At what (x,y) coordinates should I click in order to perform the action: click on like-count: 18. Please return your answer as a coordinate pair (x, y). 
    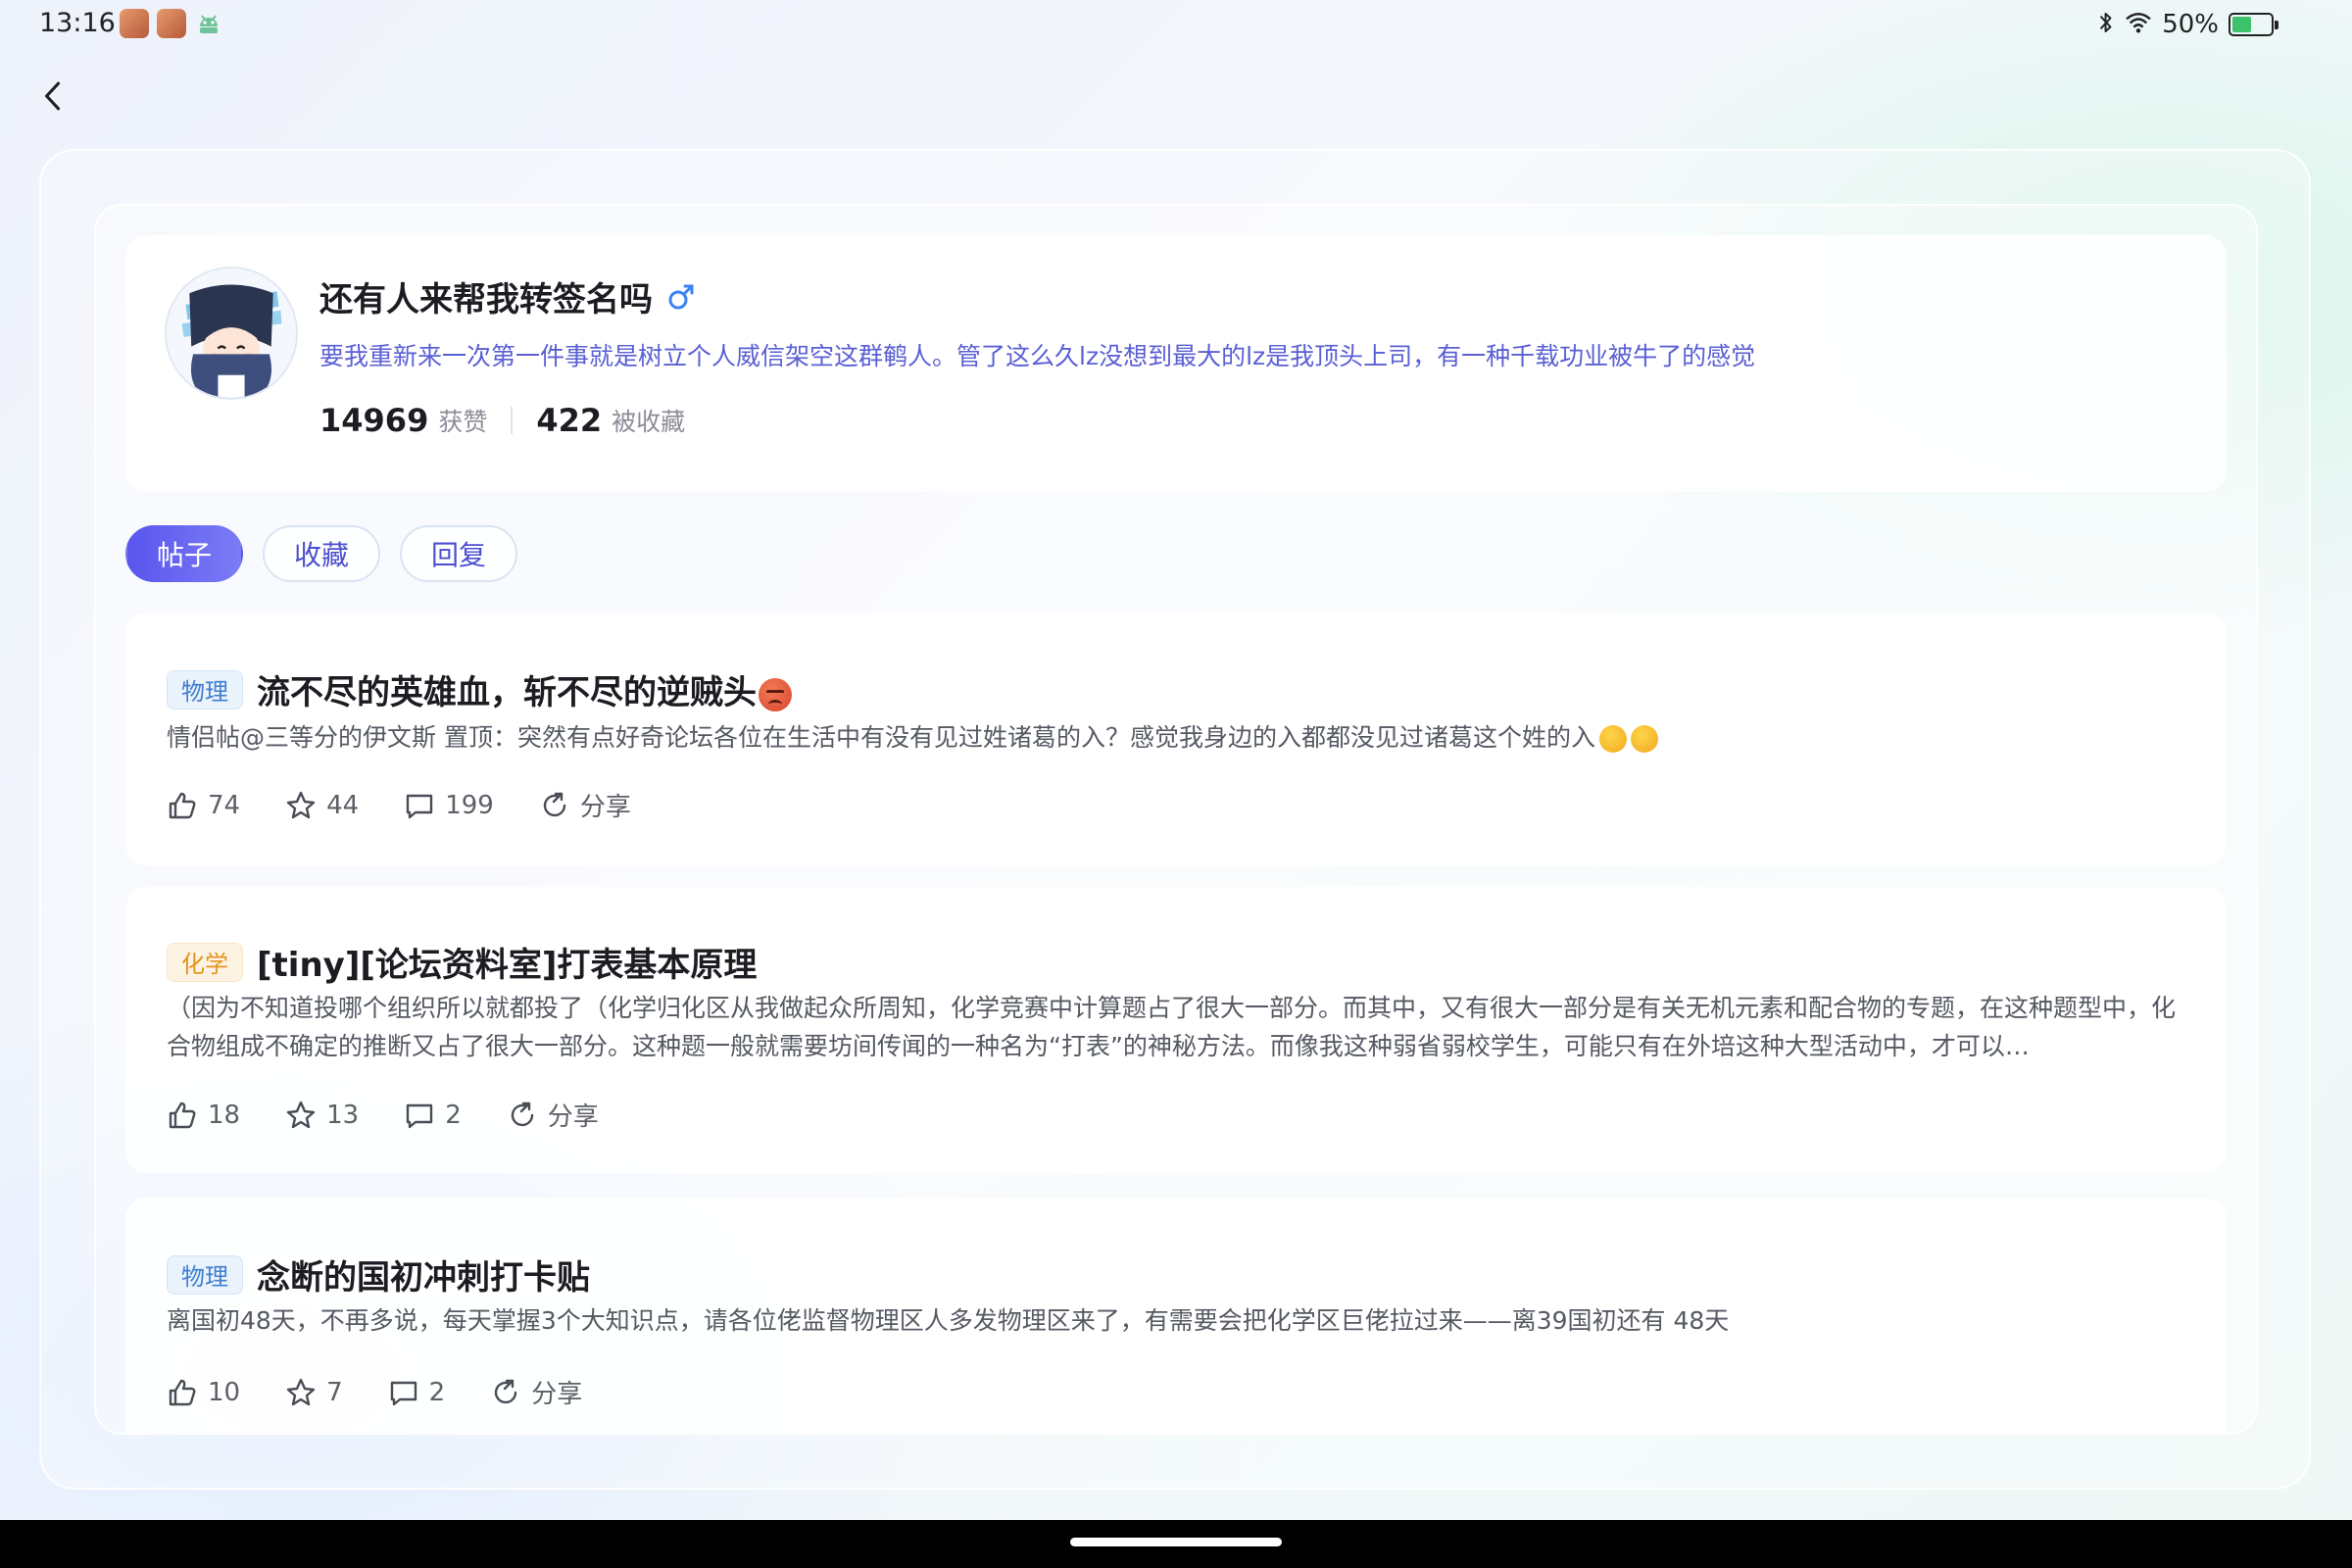
    Looking at the image, I should click on (224, 1115).